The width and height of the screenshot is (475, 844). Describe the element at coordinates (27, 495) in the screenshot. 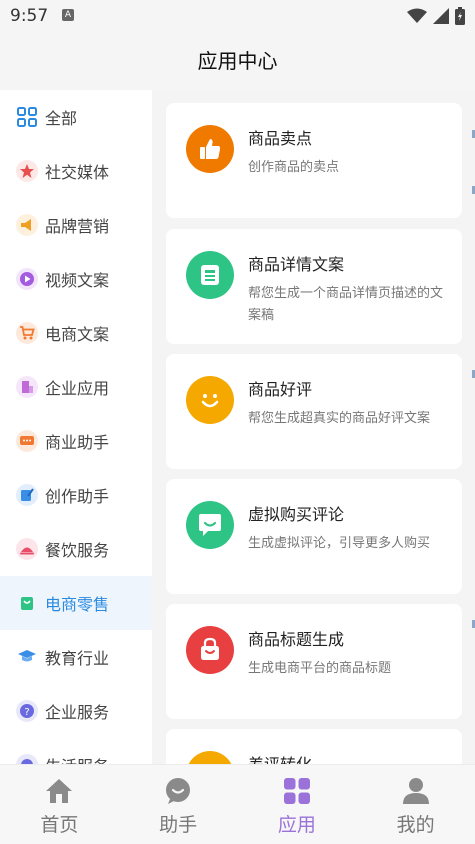

I see `pen-icon` at that location.